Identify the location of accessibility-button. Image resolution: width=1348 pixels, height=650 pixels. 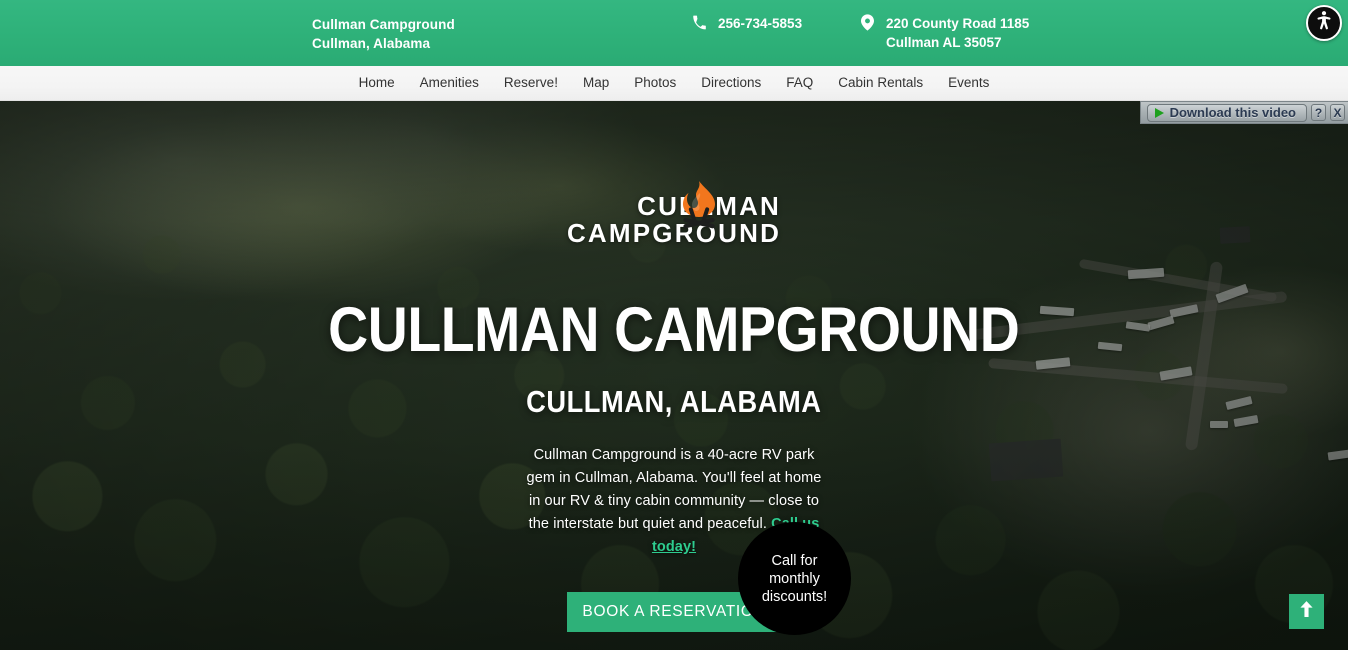
(1324, 23).